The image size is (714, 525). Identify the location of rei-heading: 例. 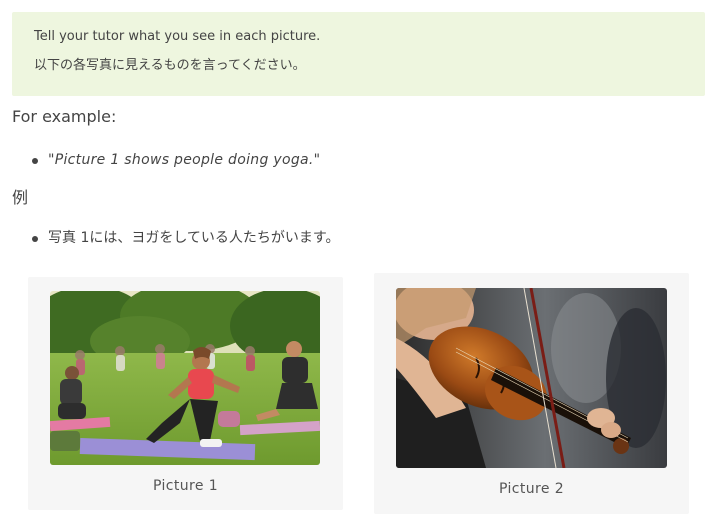
(20, 197).